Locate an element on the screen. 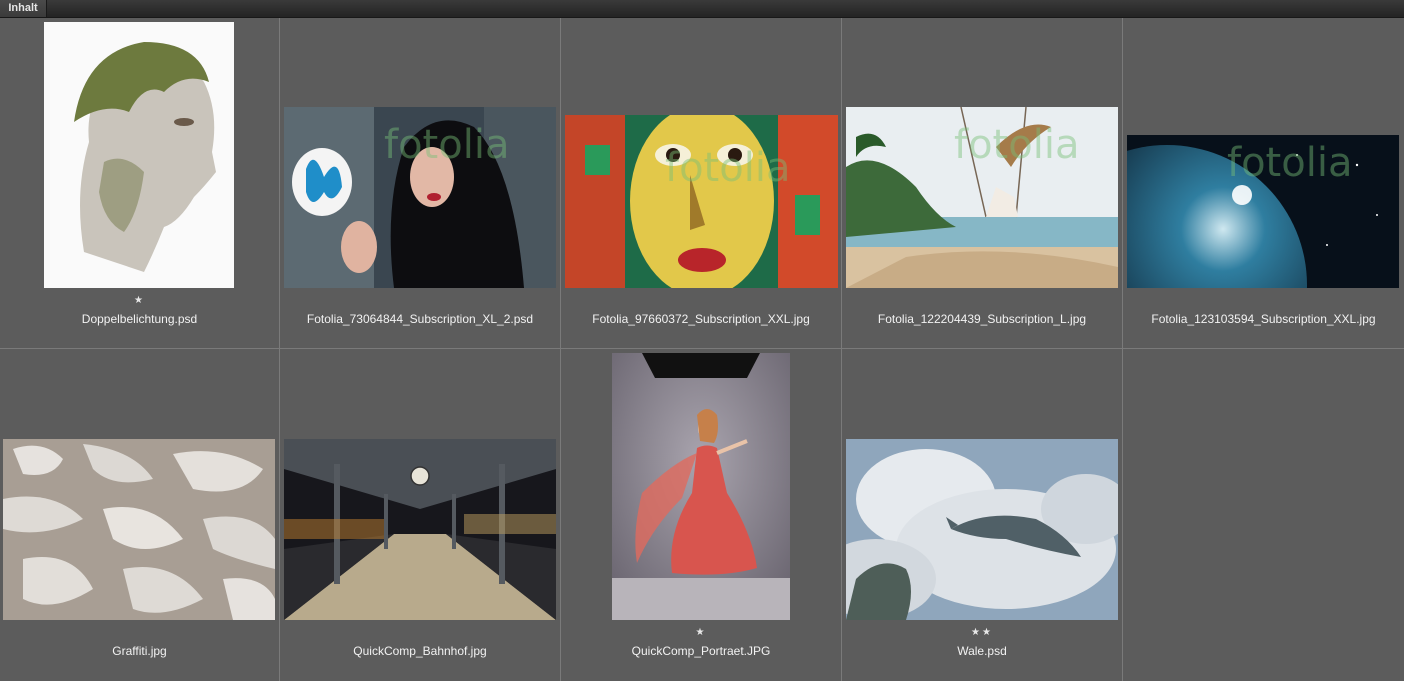 The width and height of the screenshot is (1404, 681). file-name: QuickComp_Portraet.JPG is located at coordinates (701, 651).